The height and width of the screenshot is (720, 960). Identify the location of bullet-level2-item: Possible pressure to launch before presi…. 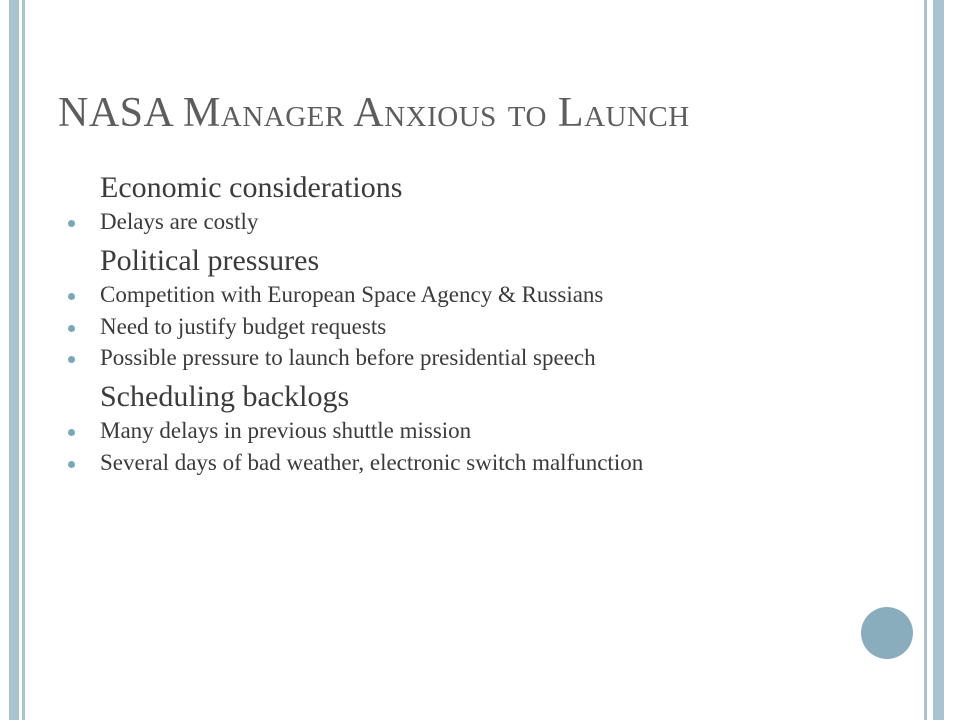
(463, 358).